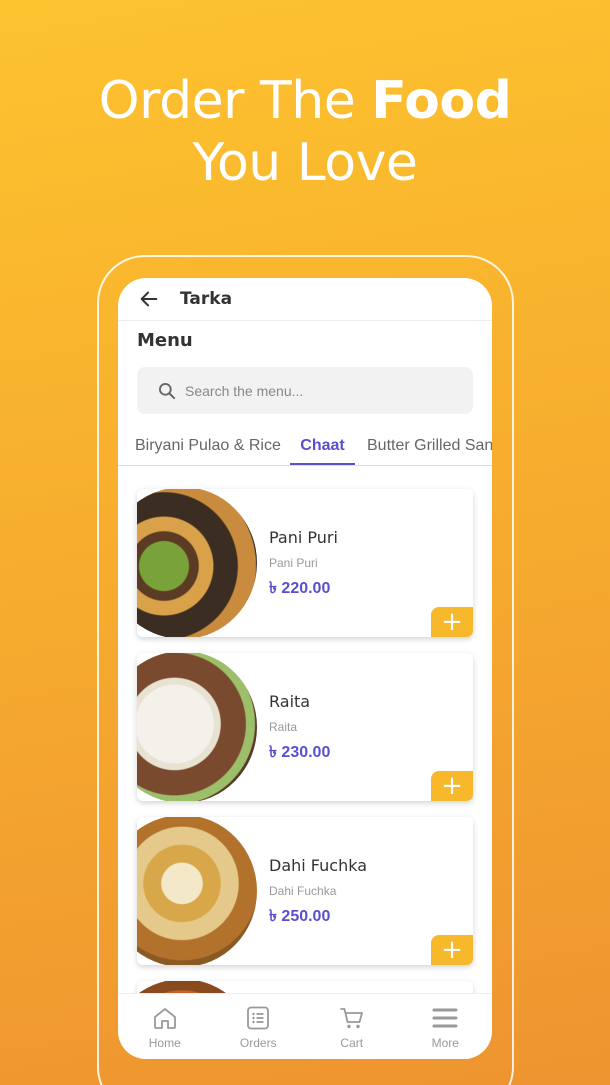 The height and width of the screenshot is (1085, 610). I want to click on raita-image, so click(198, 727).